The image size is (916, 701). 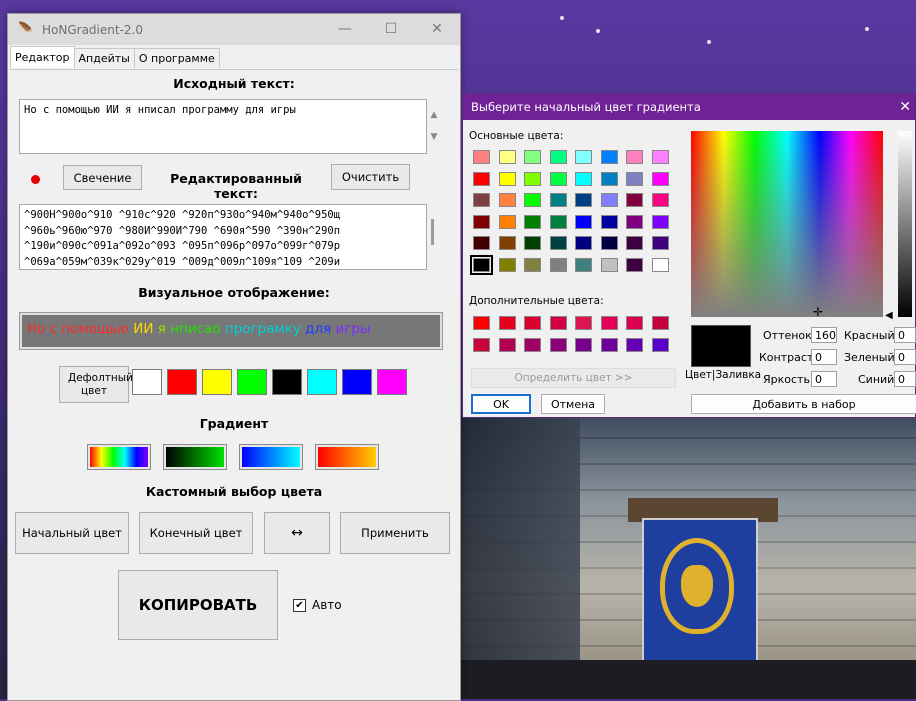 What do you see at coordinates (104, 58) in the screenshot?
I see `tab-updates: Апдейты` at bounding box center [104, 58].